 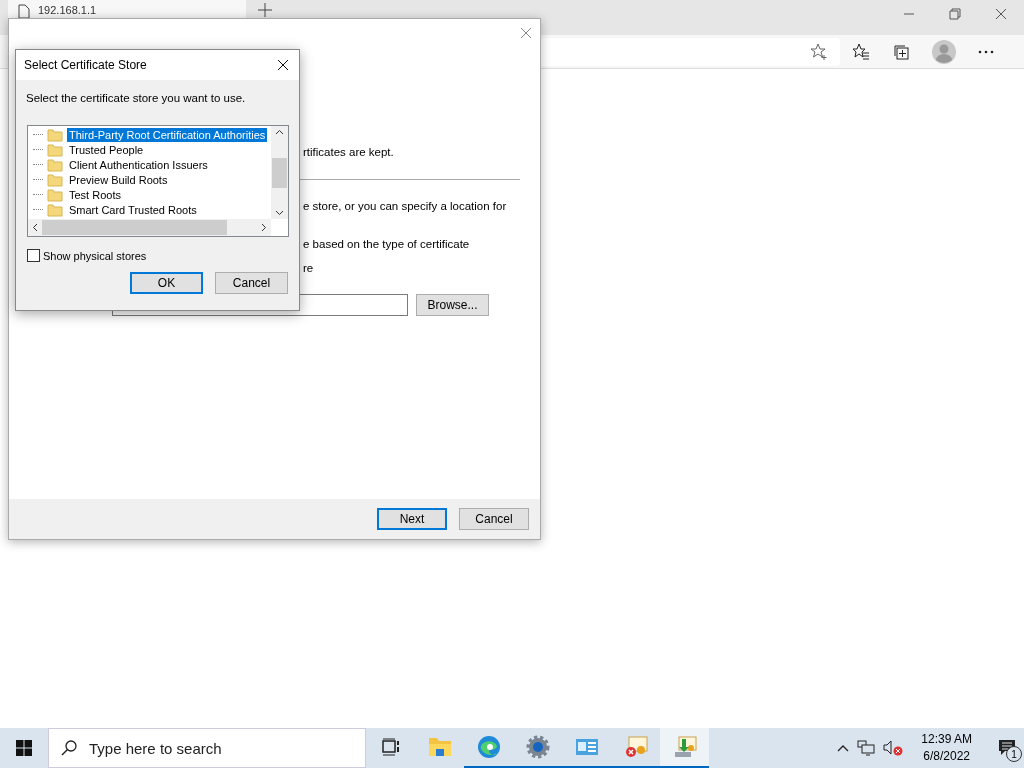 What do you see at coordinates (118, 179) in the screenshot?
I see `store-item: Preview Build Roots` at bounding box center [118, 179].